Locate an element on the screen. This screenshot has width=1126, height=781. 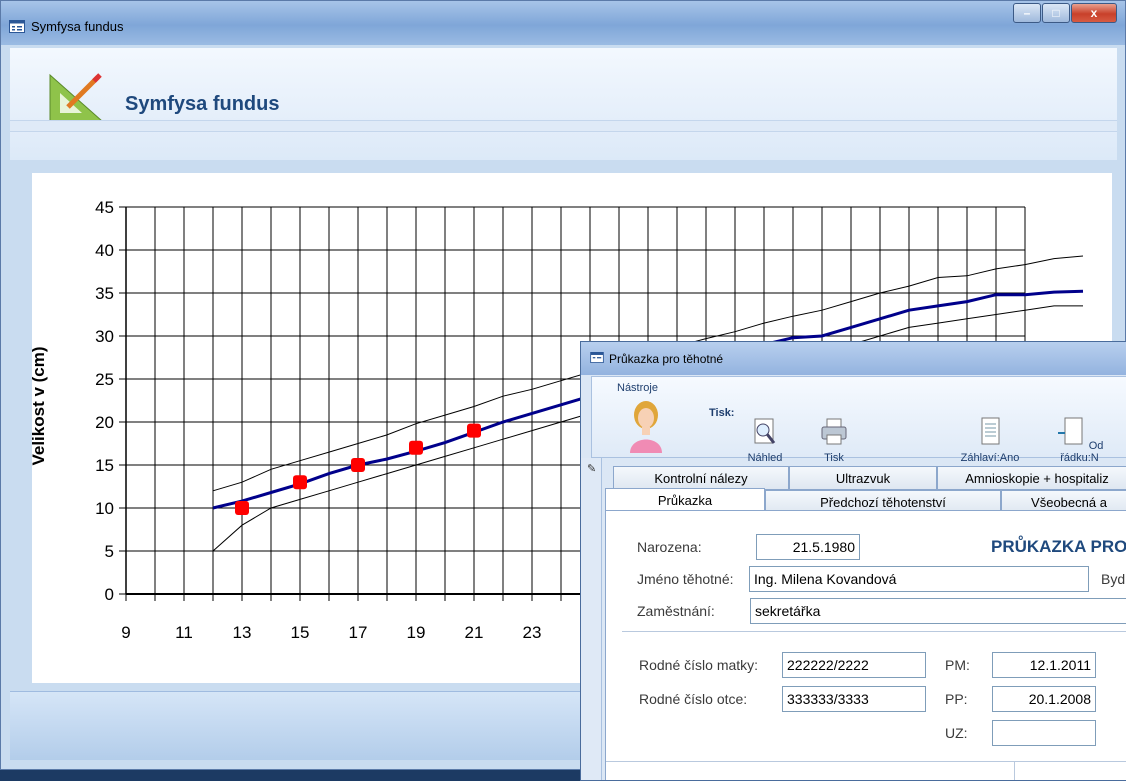
nahled-button: Náhled is located at coordinates (765, 440).